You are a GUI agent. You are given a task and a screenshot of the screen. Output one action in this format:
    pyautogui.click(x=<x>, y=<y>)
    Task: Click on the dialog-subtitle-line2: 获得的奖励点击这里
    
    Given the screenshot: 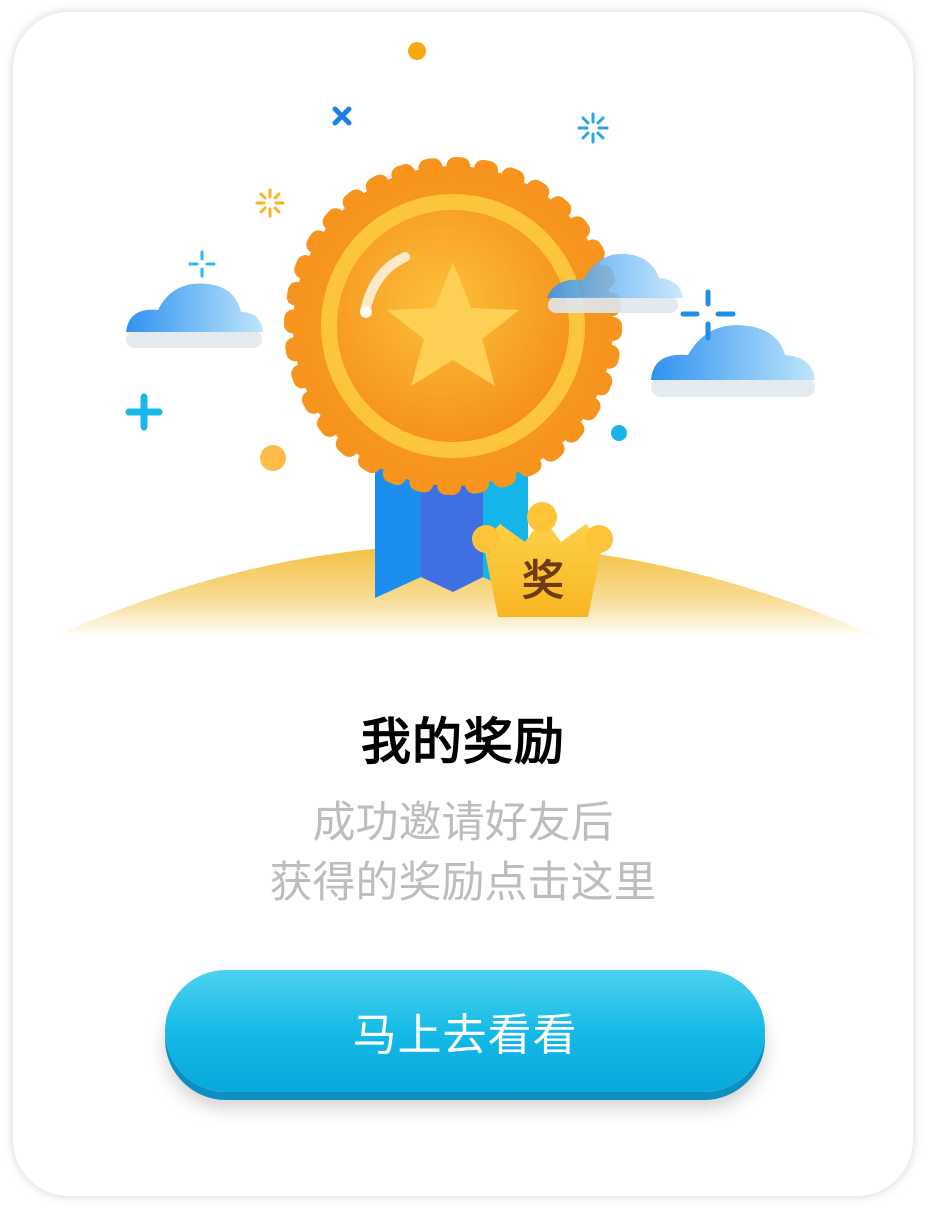 What is the action you would take?
    pyautogui.click(x=463, y=883)
    